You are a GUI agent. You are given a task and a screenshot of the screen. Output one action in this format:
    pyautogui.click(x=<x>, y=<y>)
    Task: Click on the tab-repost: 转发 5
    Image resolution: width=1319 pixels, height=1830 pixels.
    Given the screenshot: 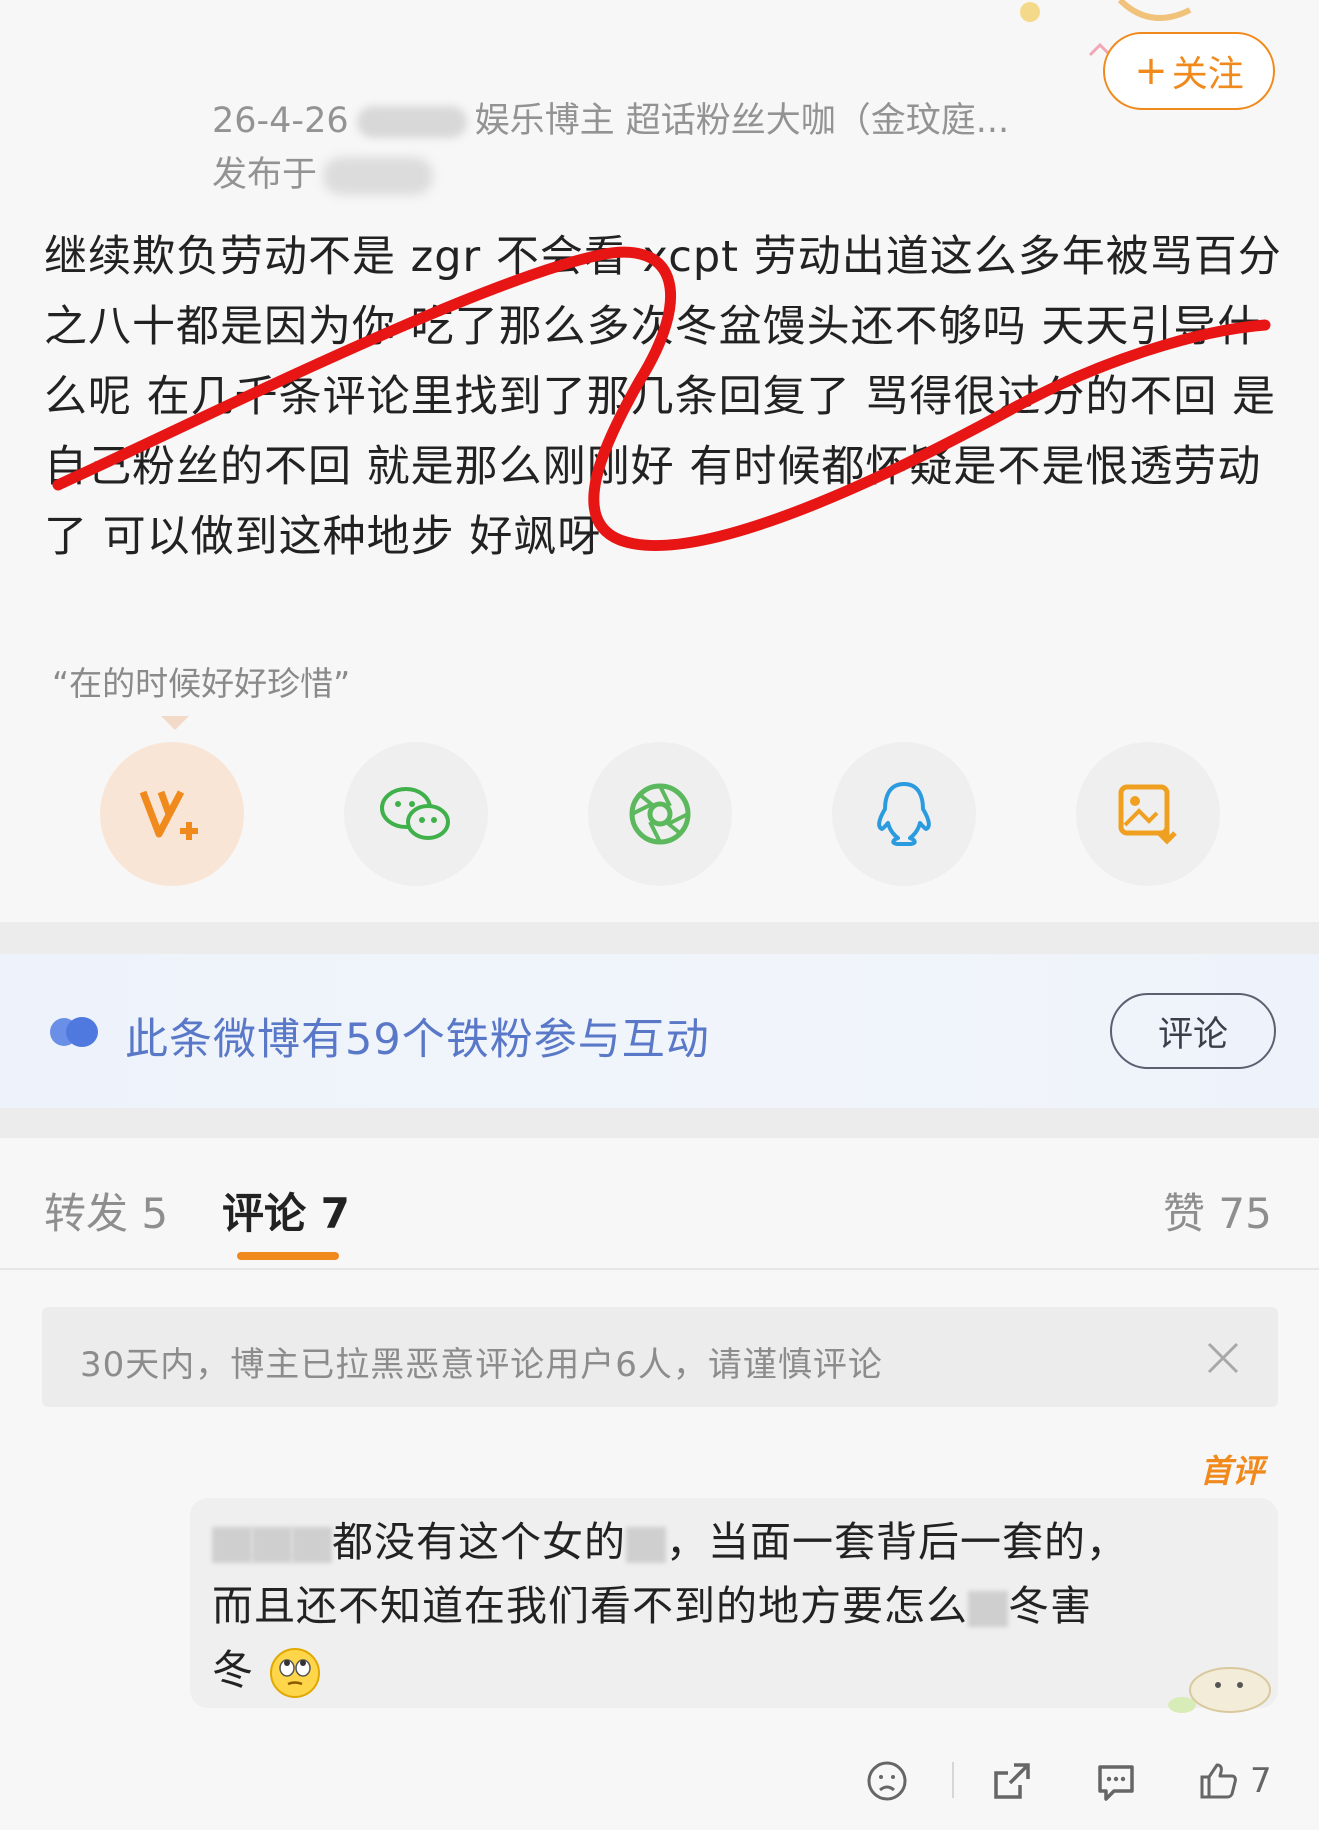 What is the action you would take?
    pyautogui.click(x=106, y=1210)
    